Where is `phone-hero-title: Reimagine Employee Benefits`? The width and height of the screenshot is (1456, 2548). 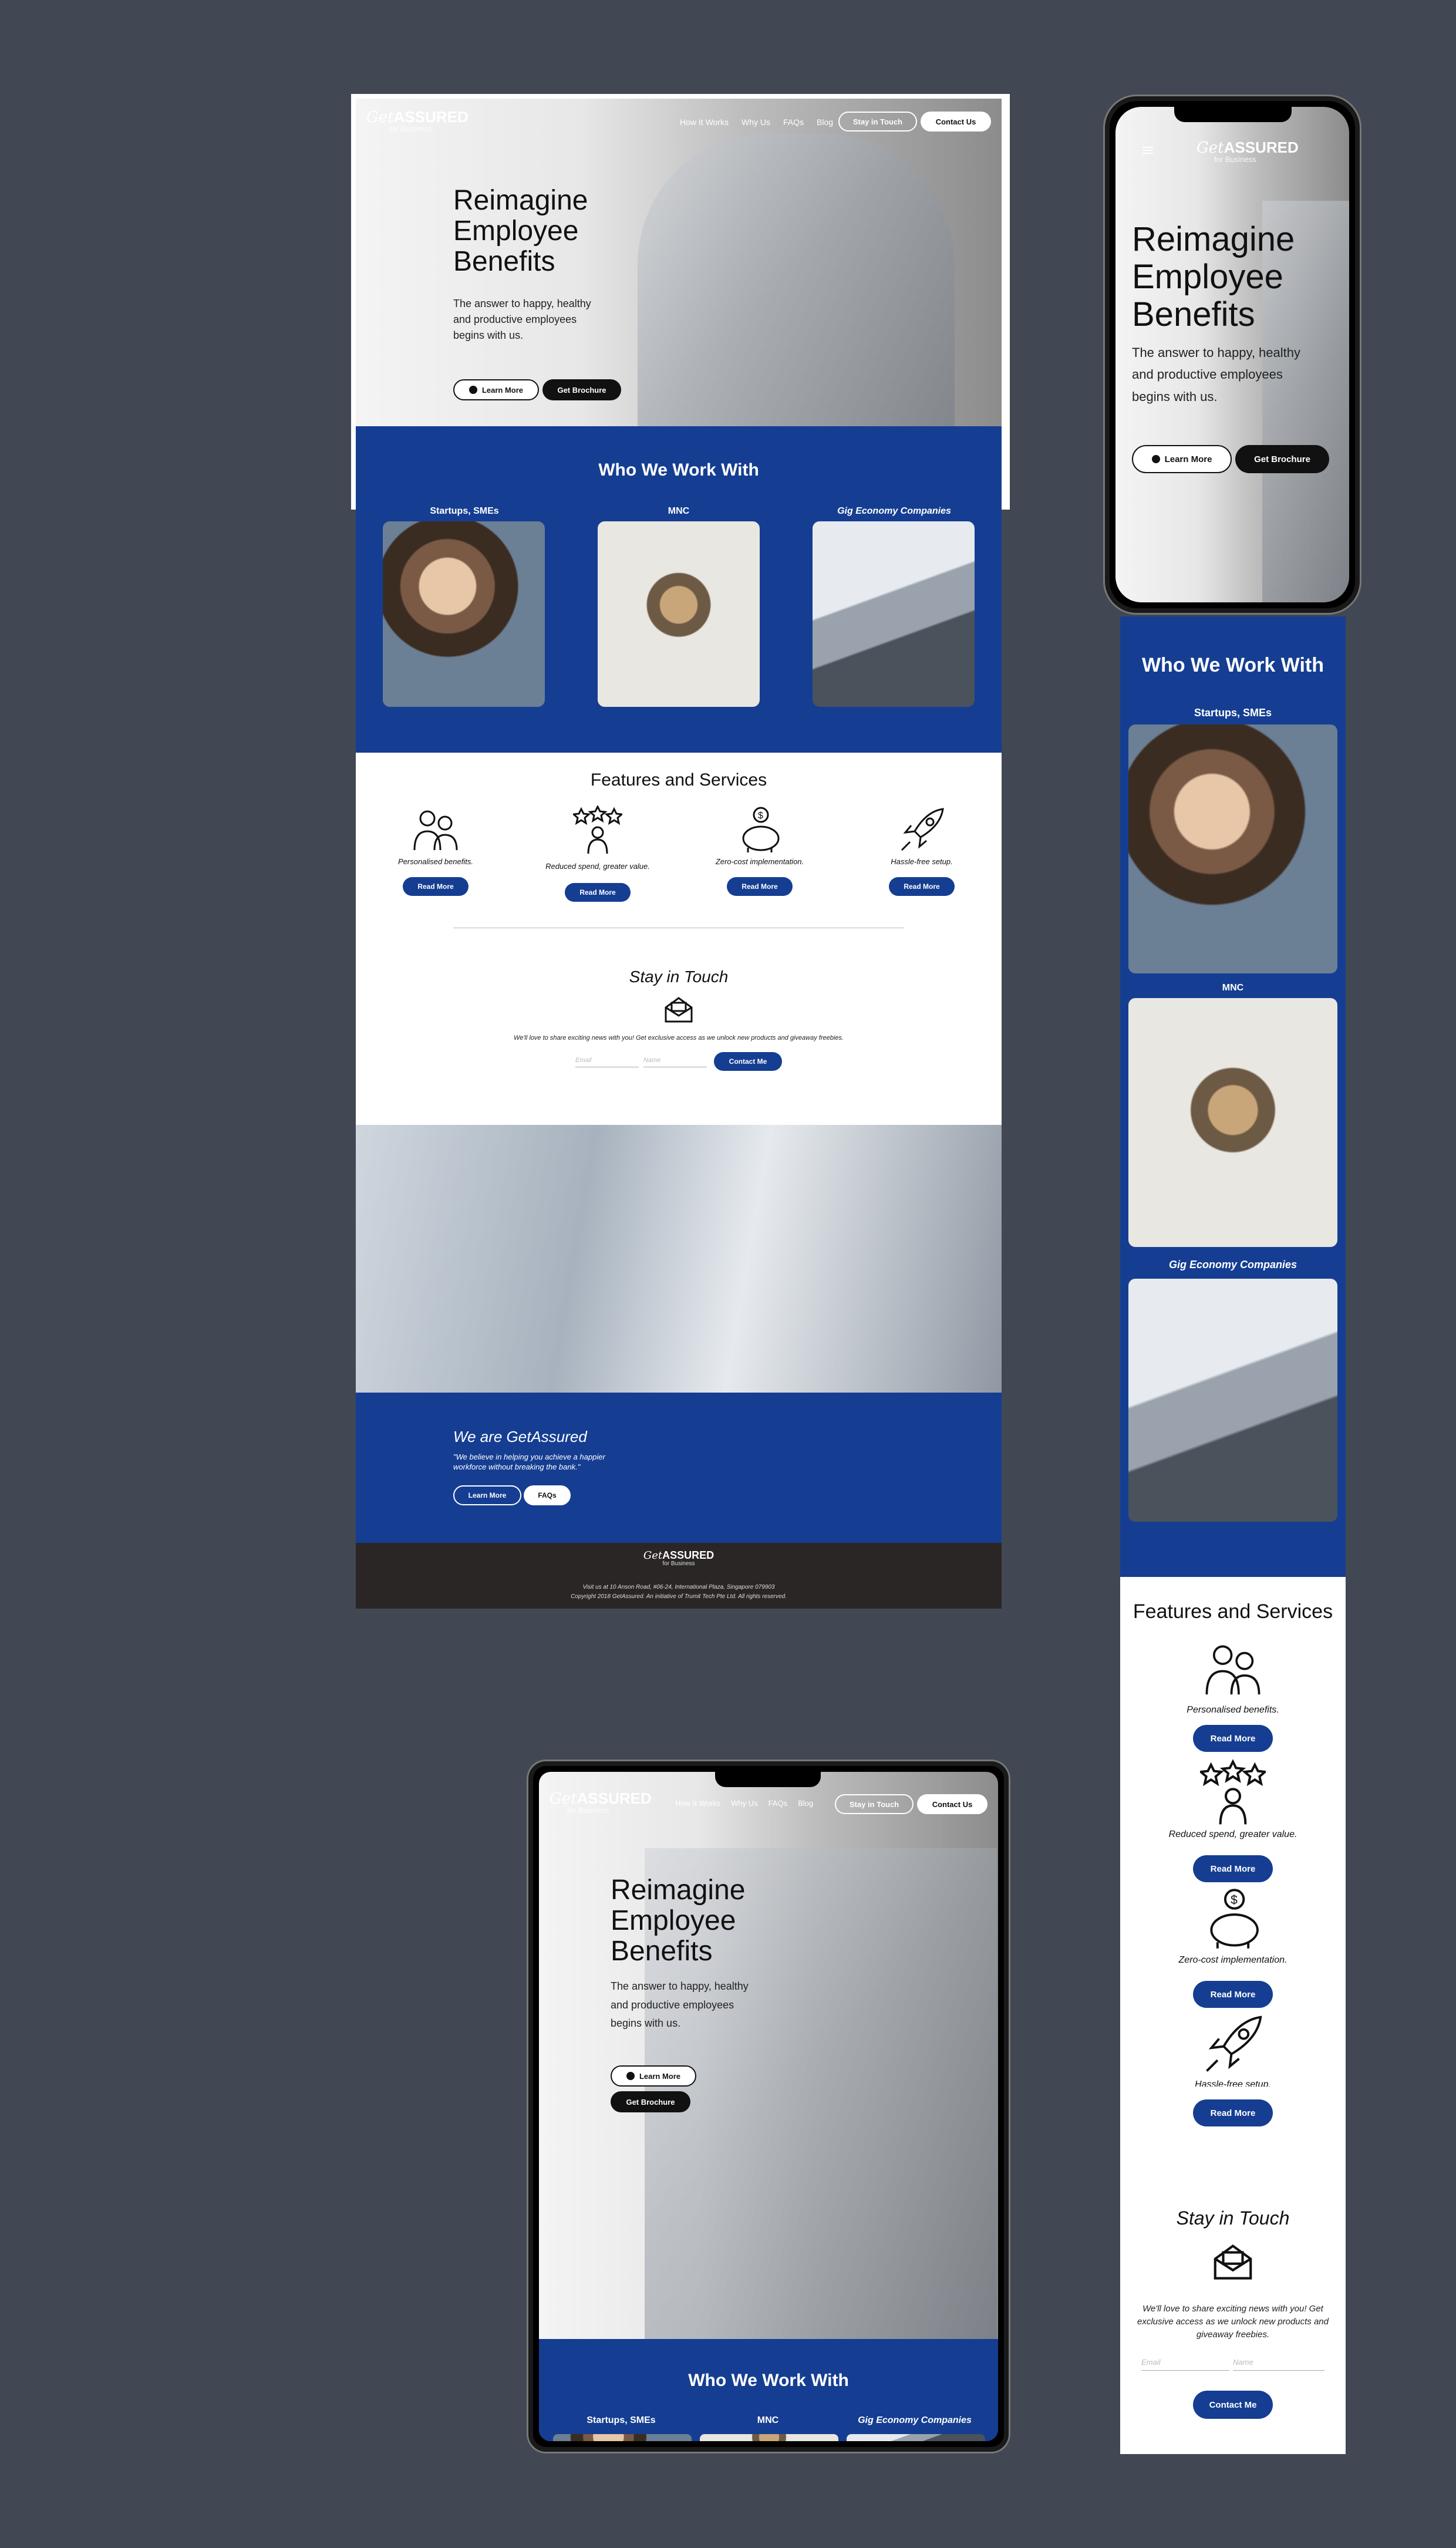 phone-hero-title: Reimagine Employee Benefits is located at coordinates (1213, 276).